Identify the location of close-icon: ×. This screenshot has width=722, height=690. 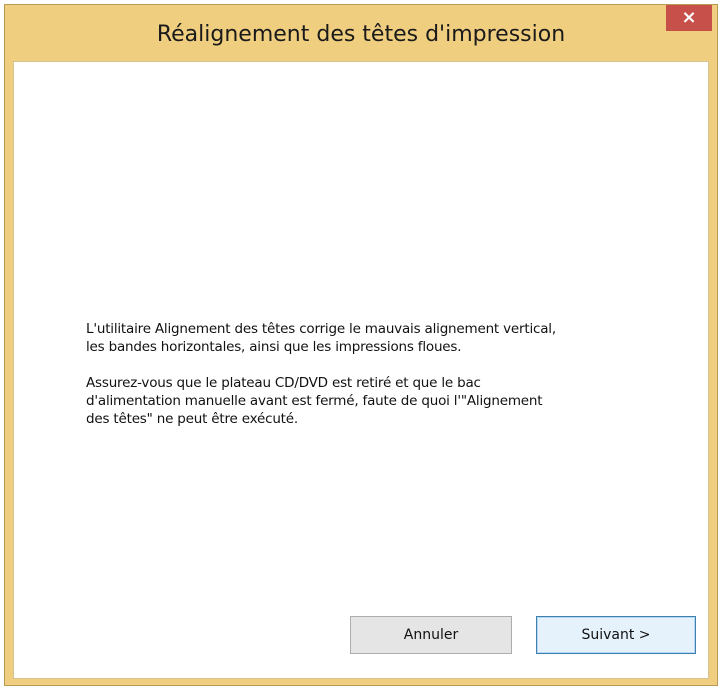
(689, 17).